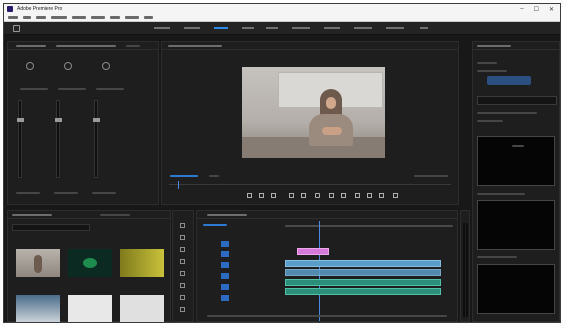 The height and width of the screenshot is (333, 566). I want to click on extract-icon, so click(369, 195).